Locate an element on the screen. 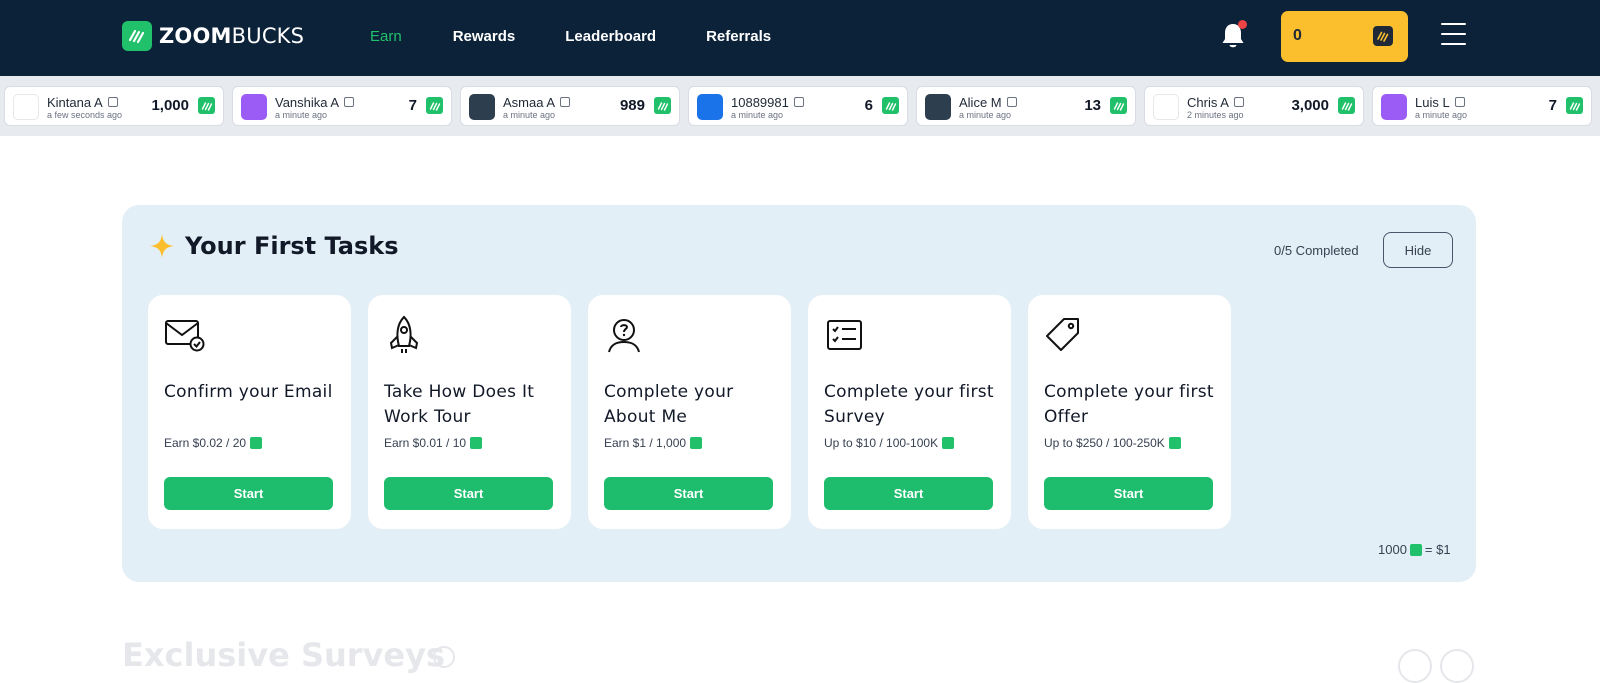 This screenshot has width=1600, height=683. ticker-card: Chris A 2 minutes ago 3,000 is located at coordinates (1254, 106).